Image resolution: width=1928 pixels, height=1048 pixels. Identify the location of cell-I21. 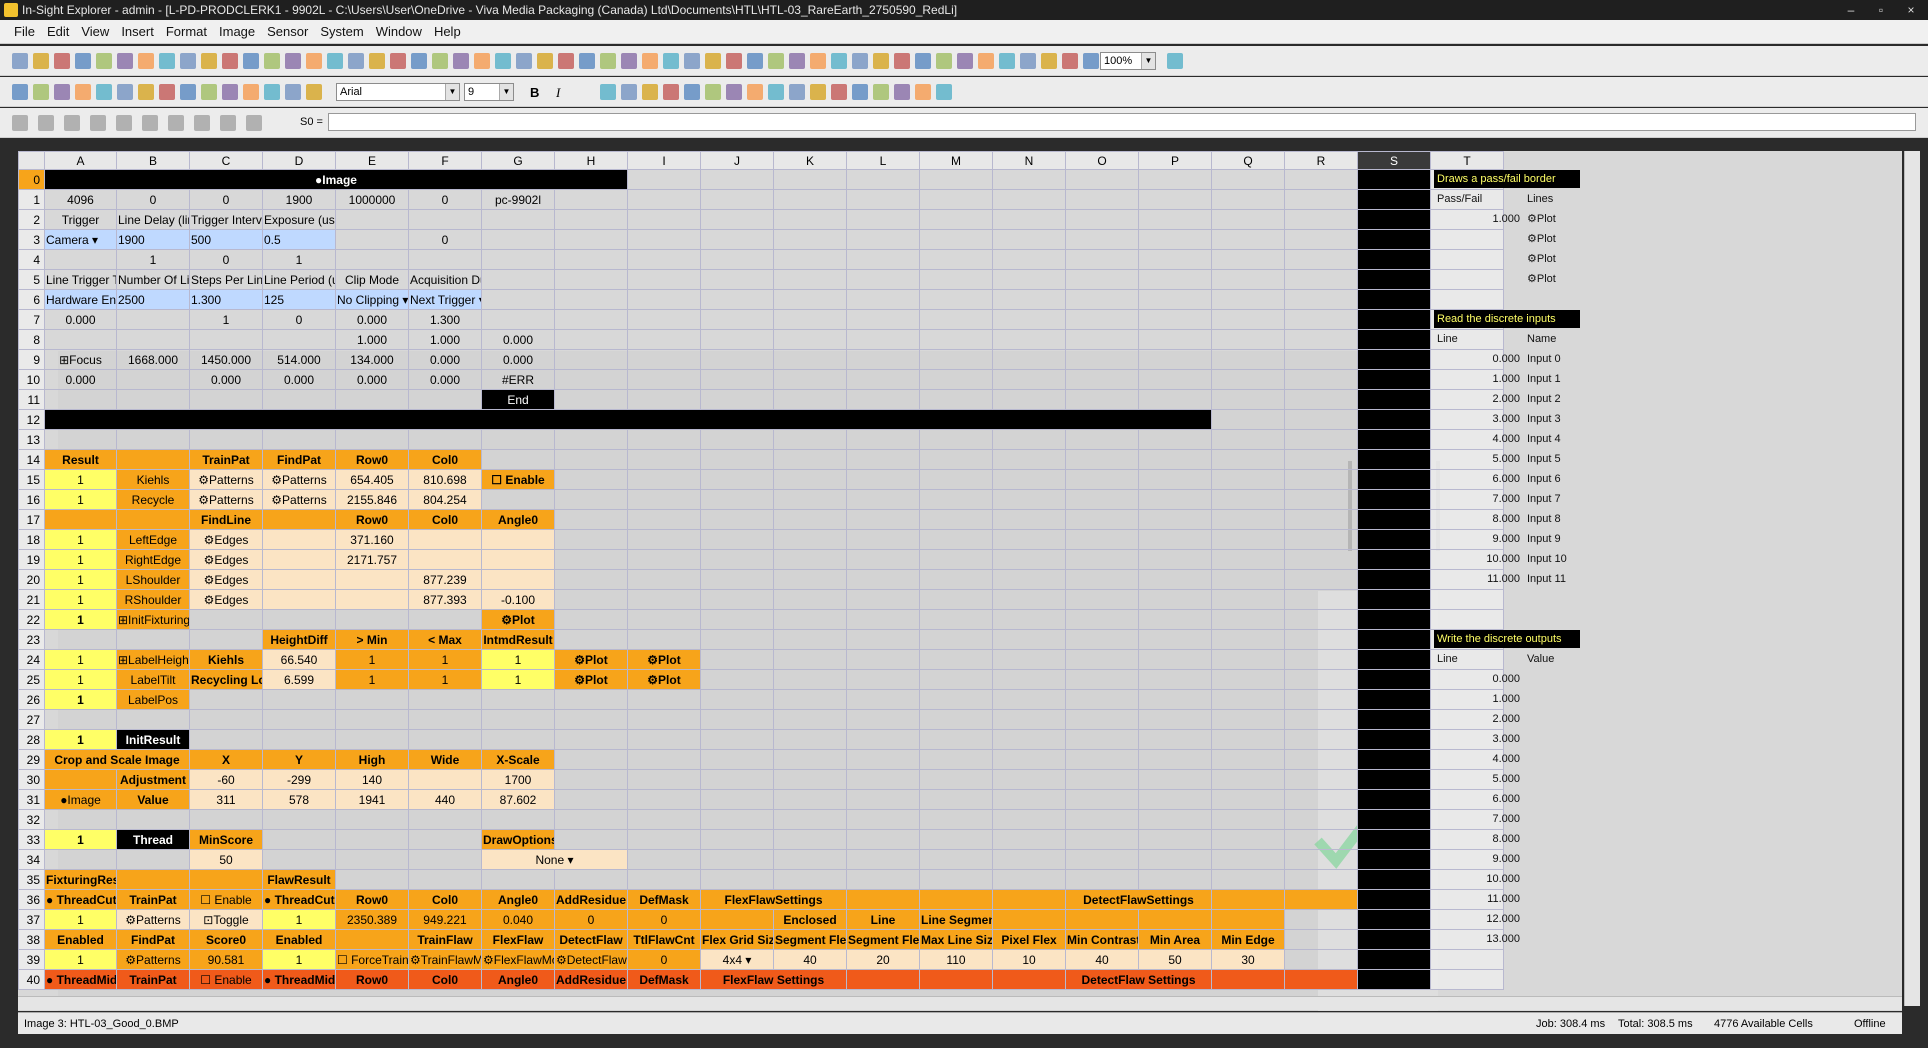
(664, 599).